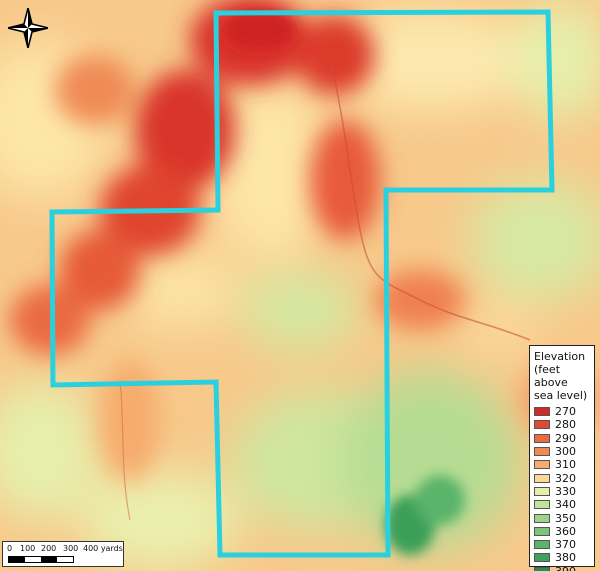 The width and height of the screenshot is (600, 571). I want to click on scale-bar-ticks: 0 100 200 300 400 yards, so click(63, 548).